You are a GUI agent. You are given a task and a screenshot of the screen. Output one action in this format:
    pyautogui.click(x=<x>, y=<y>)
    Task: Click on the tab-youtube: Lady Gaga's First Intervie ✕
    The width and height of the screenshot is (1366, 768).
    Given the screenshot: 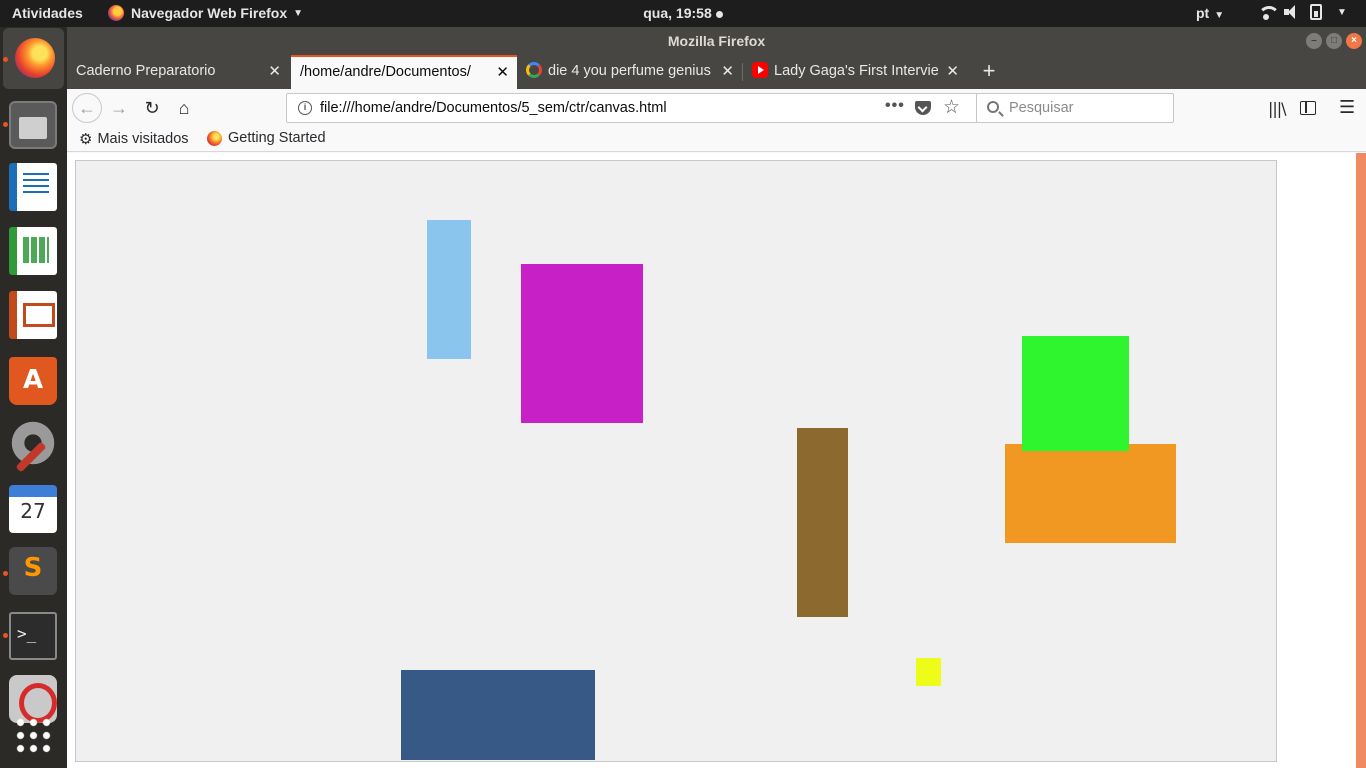 What is the action you would take?
    pyautogui.click(x=855, y=72)
    